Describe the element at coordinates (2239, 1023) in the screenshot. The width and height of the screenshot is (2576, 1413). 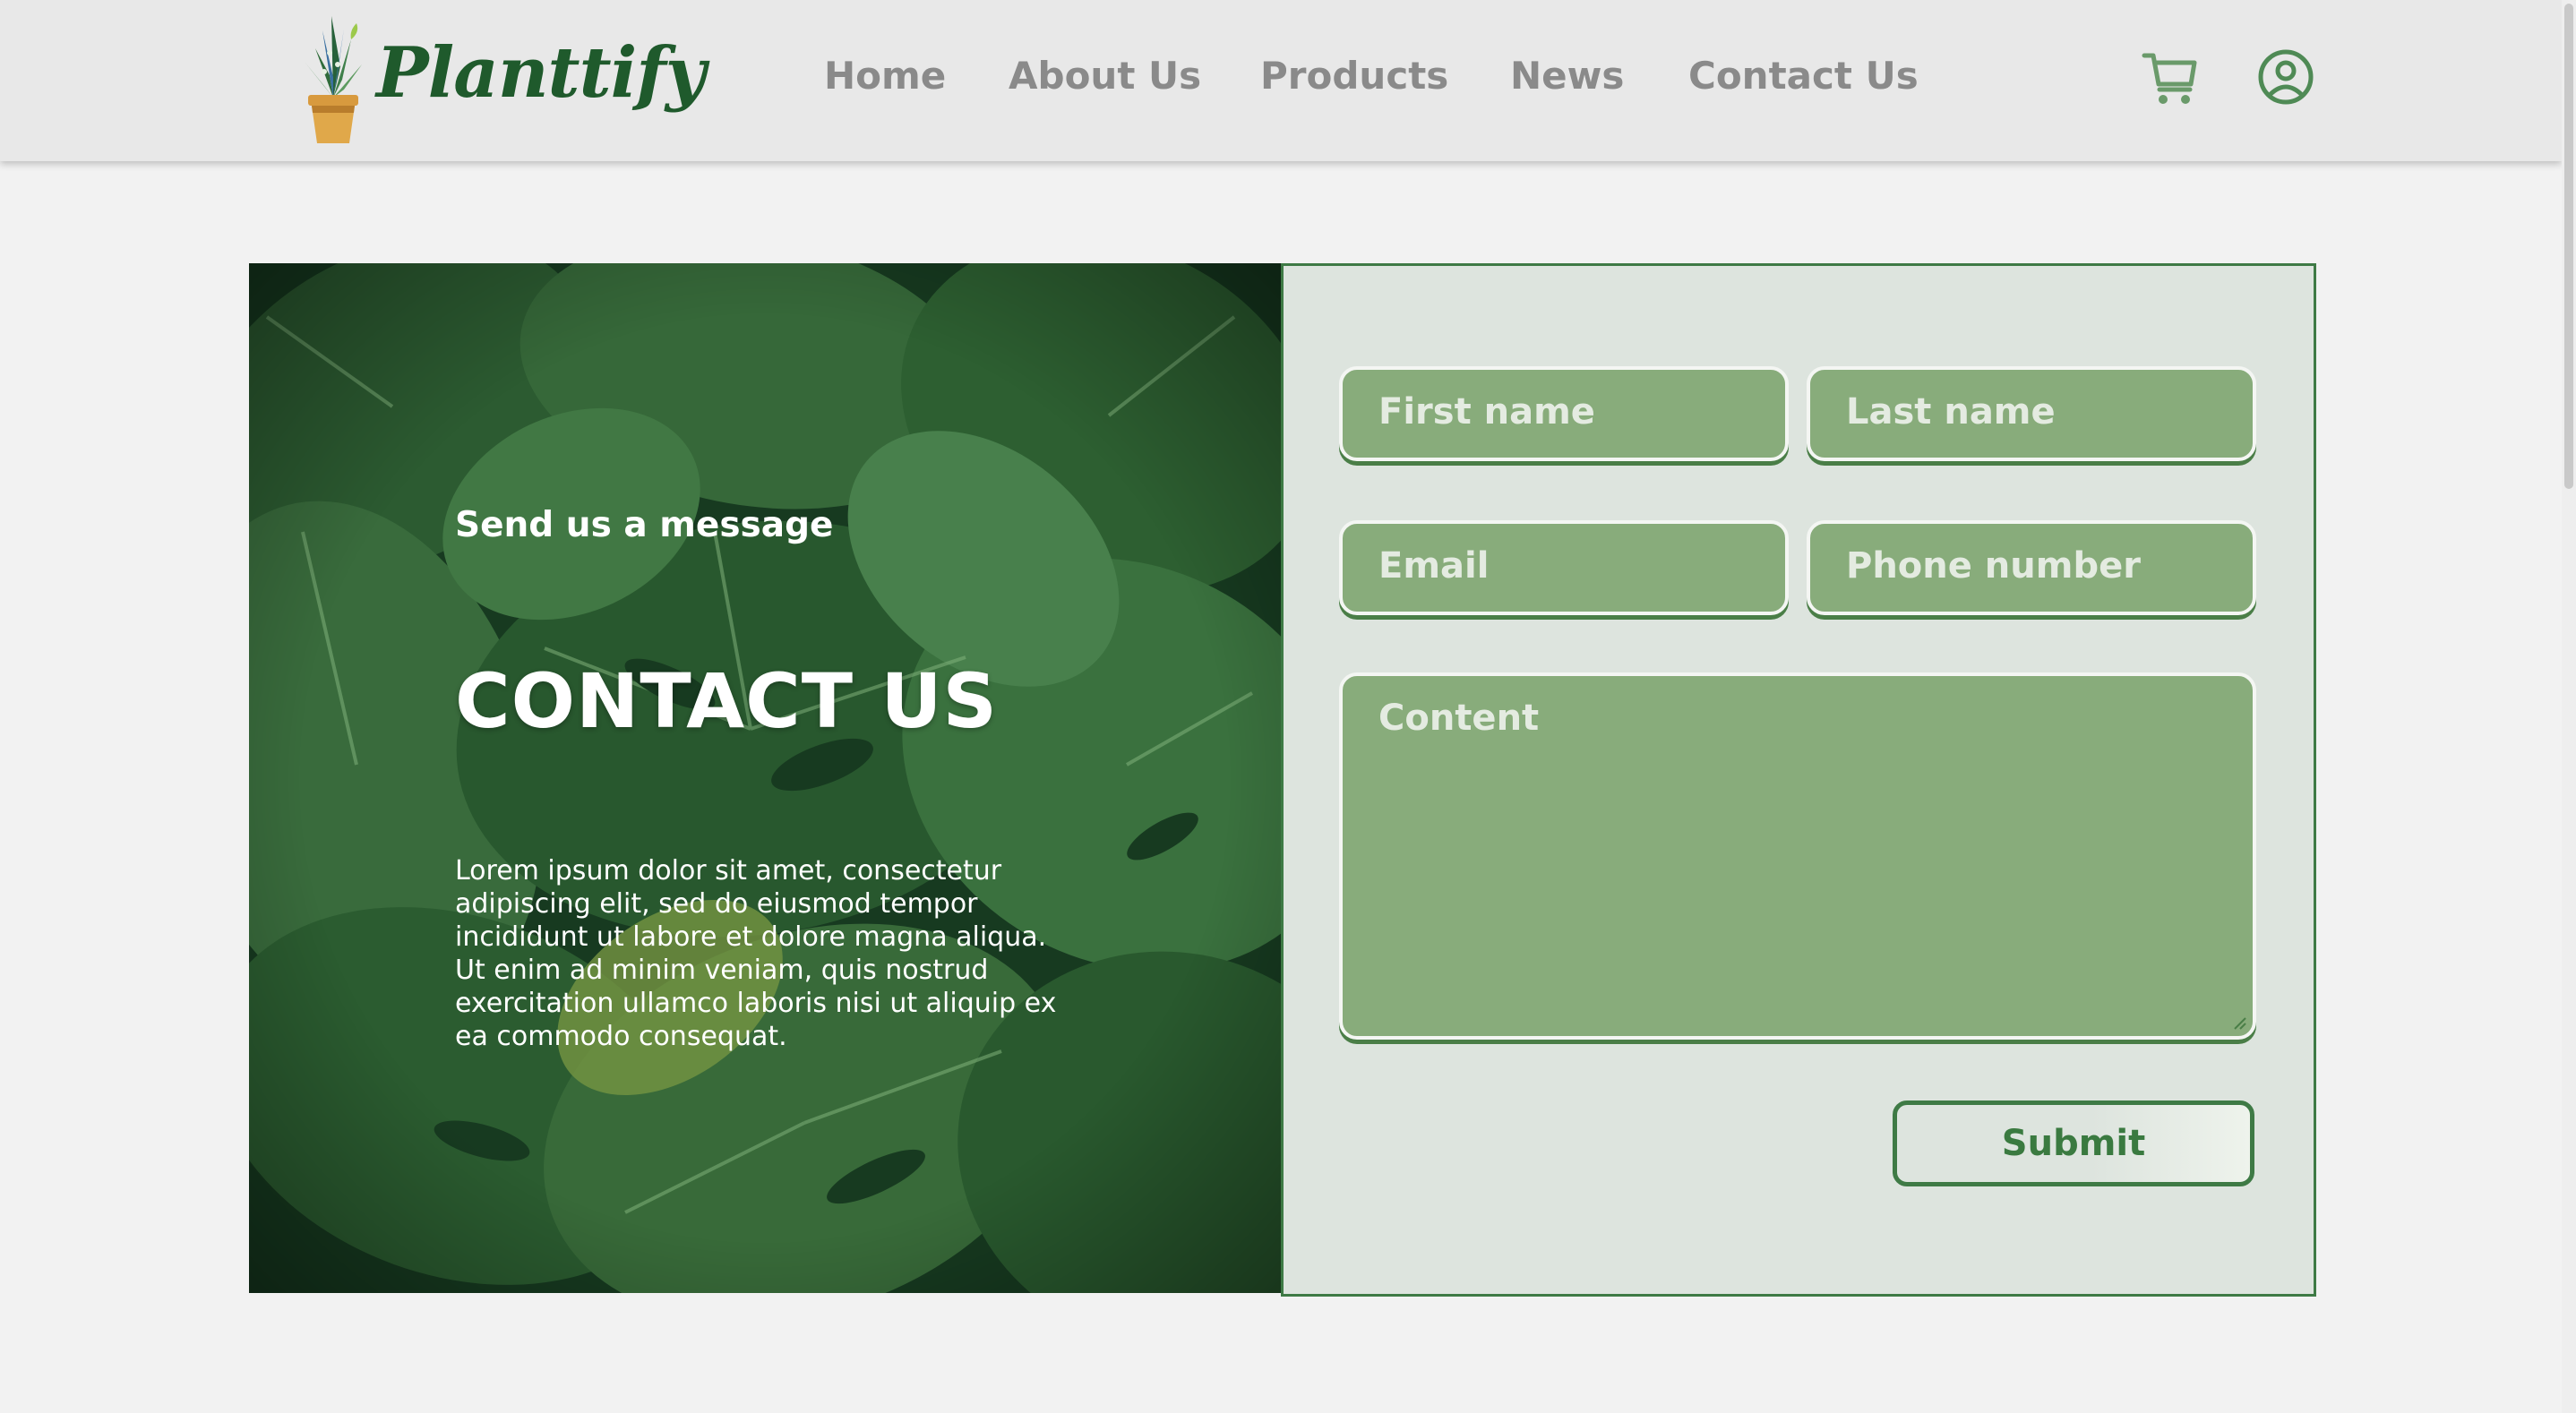
I see `resize-grip-icon` at that location.